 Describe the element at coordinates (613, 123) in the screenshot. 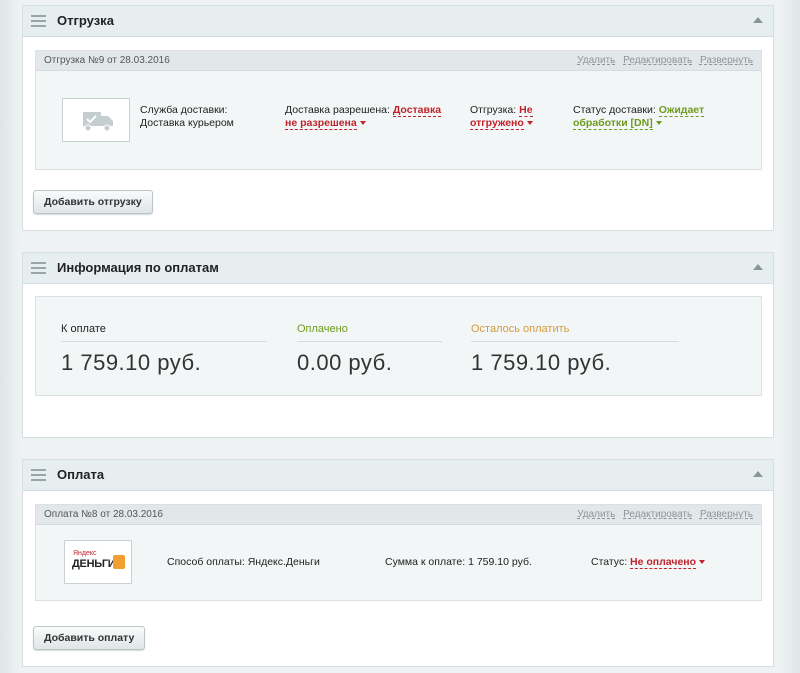

I see `delivery-status-value-cont: обработки [DN]` at that location.